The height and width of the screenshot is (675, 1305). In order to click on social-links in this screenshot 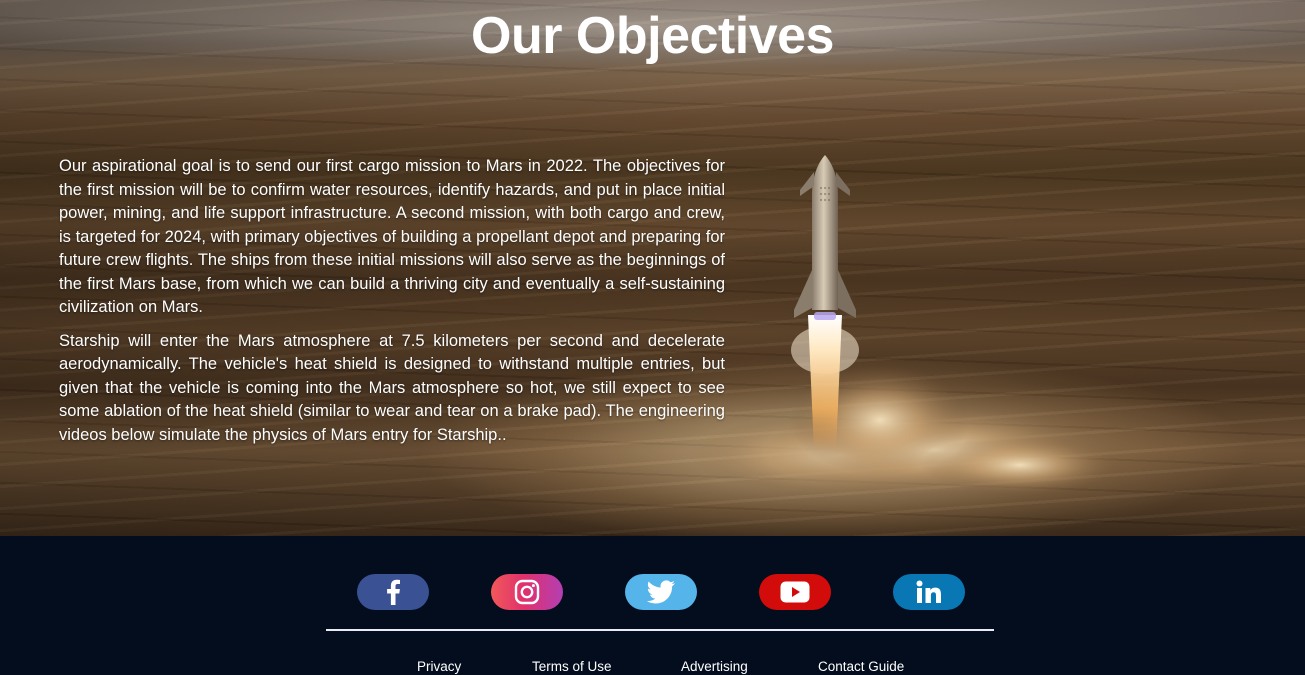, I will do `click(661, 592)`.